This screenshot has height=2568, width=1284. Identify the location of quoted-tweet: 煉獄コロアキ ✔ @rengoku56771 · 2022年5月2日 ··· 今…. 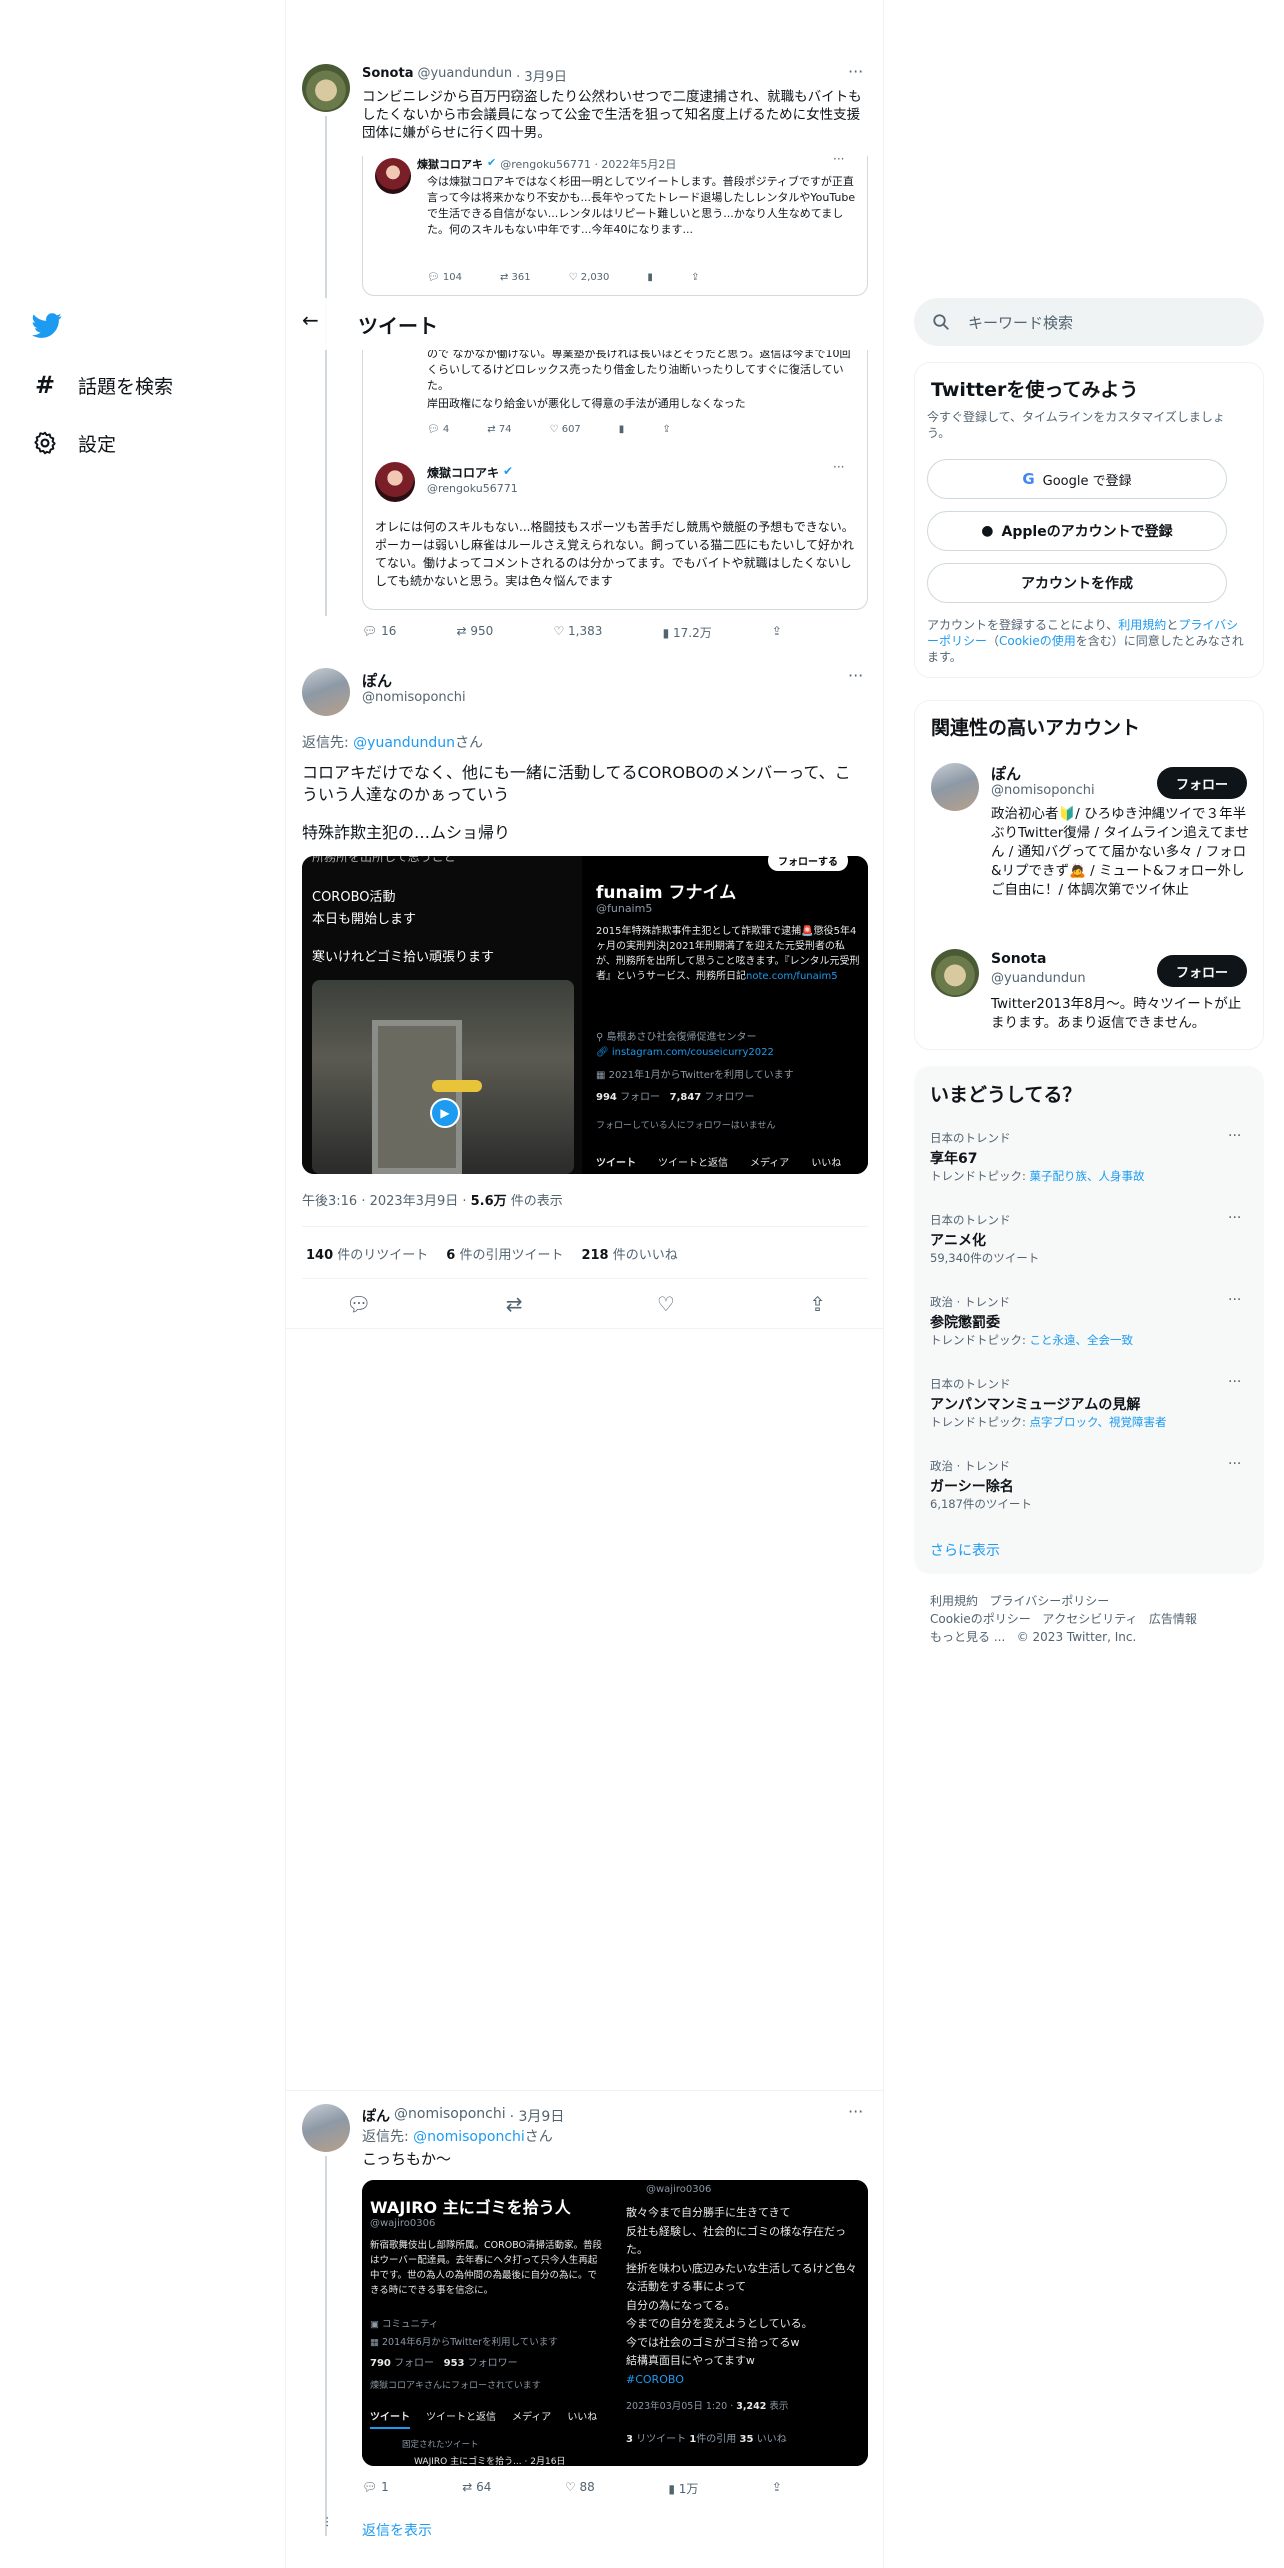
(615, 226).